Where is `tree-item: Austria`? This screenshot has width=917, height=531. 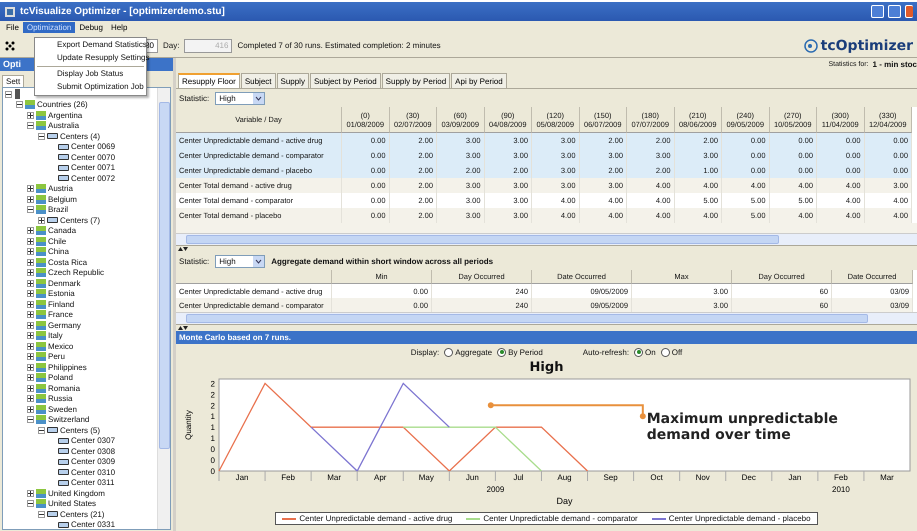 tree-item: Austria is located at coordinates (60, 189).